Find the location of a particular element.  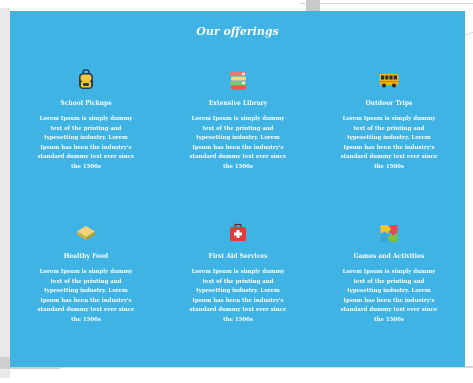

offering-name: Games and Activities is located at coordinates (389, 256).